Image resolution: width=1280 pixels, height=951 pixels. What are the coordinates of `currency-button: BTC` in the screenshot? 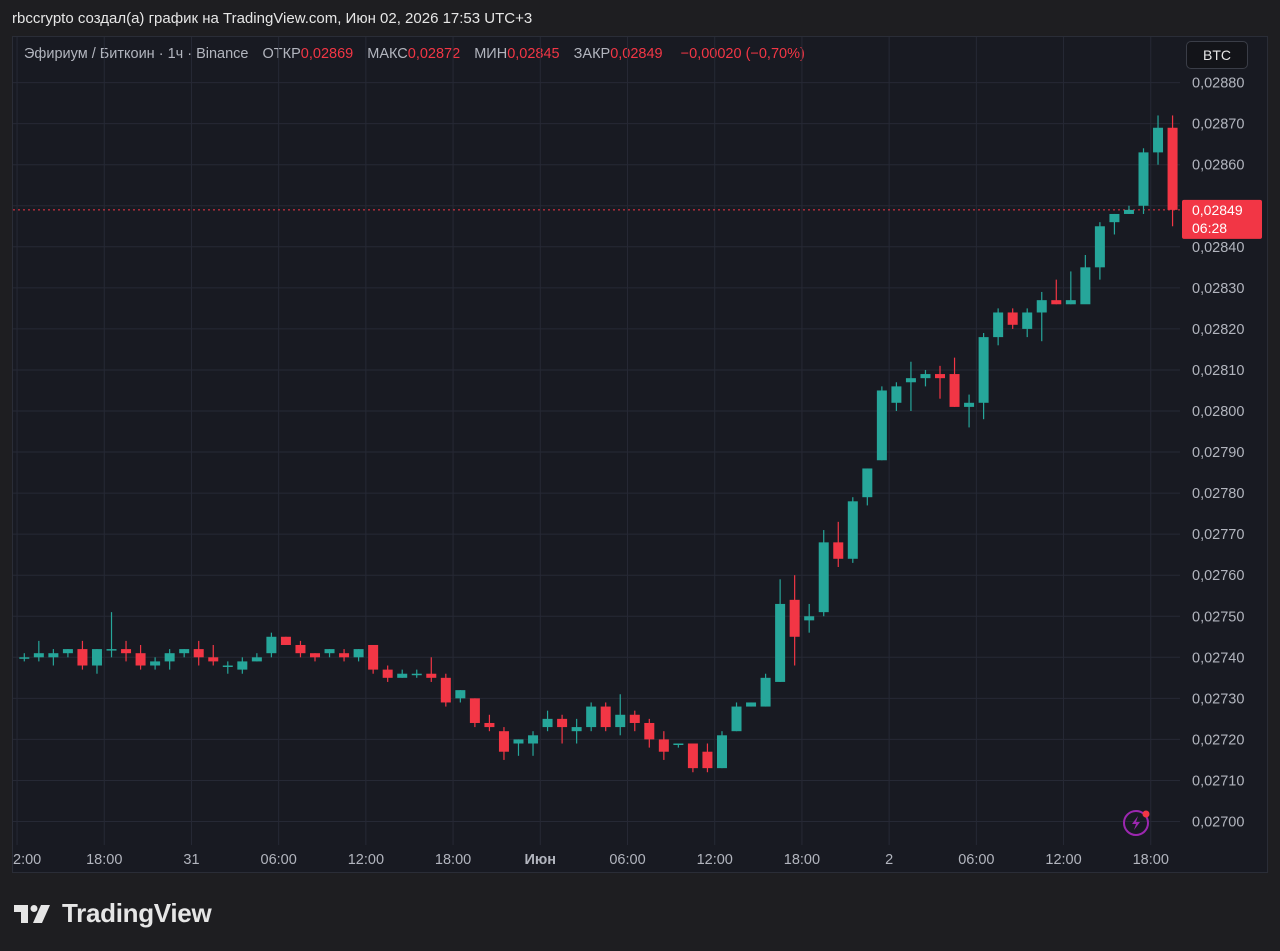 It's located at (1217, 55).